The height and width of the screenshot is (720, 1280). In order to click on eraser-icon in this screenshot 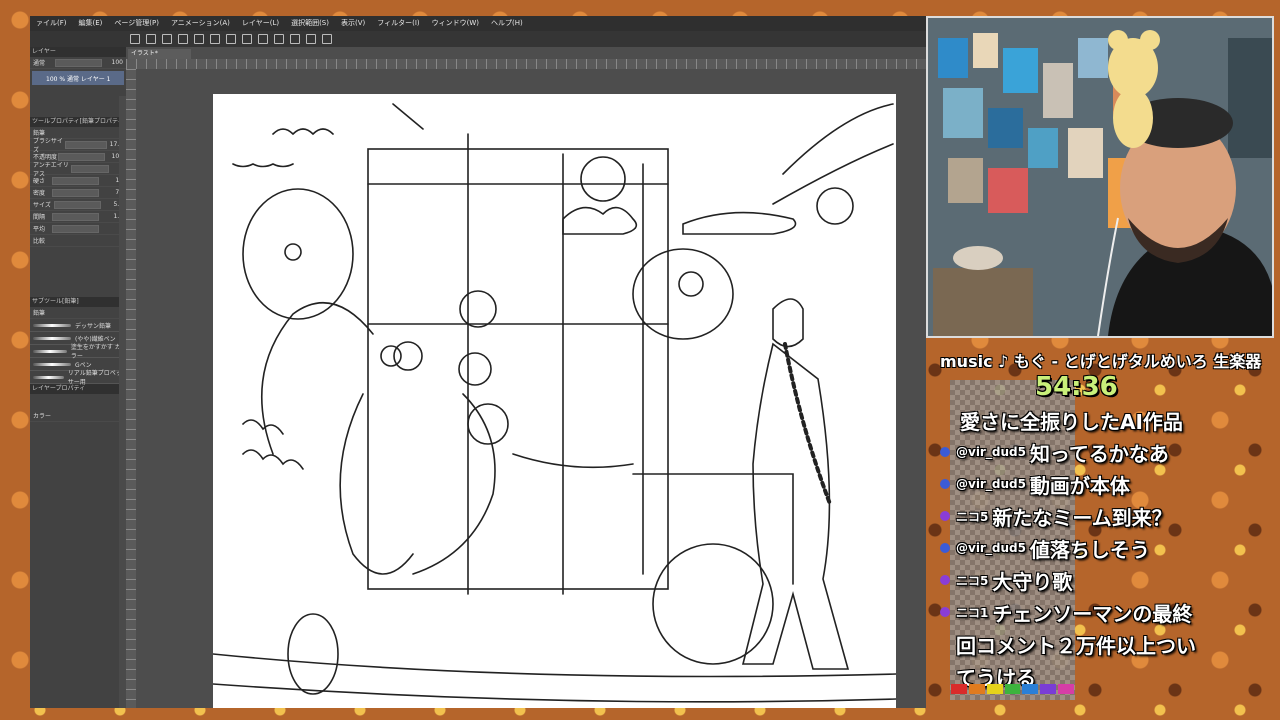, I will do `click(311, 39)`.